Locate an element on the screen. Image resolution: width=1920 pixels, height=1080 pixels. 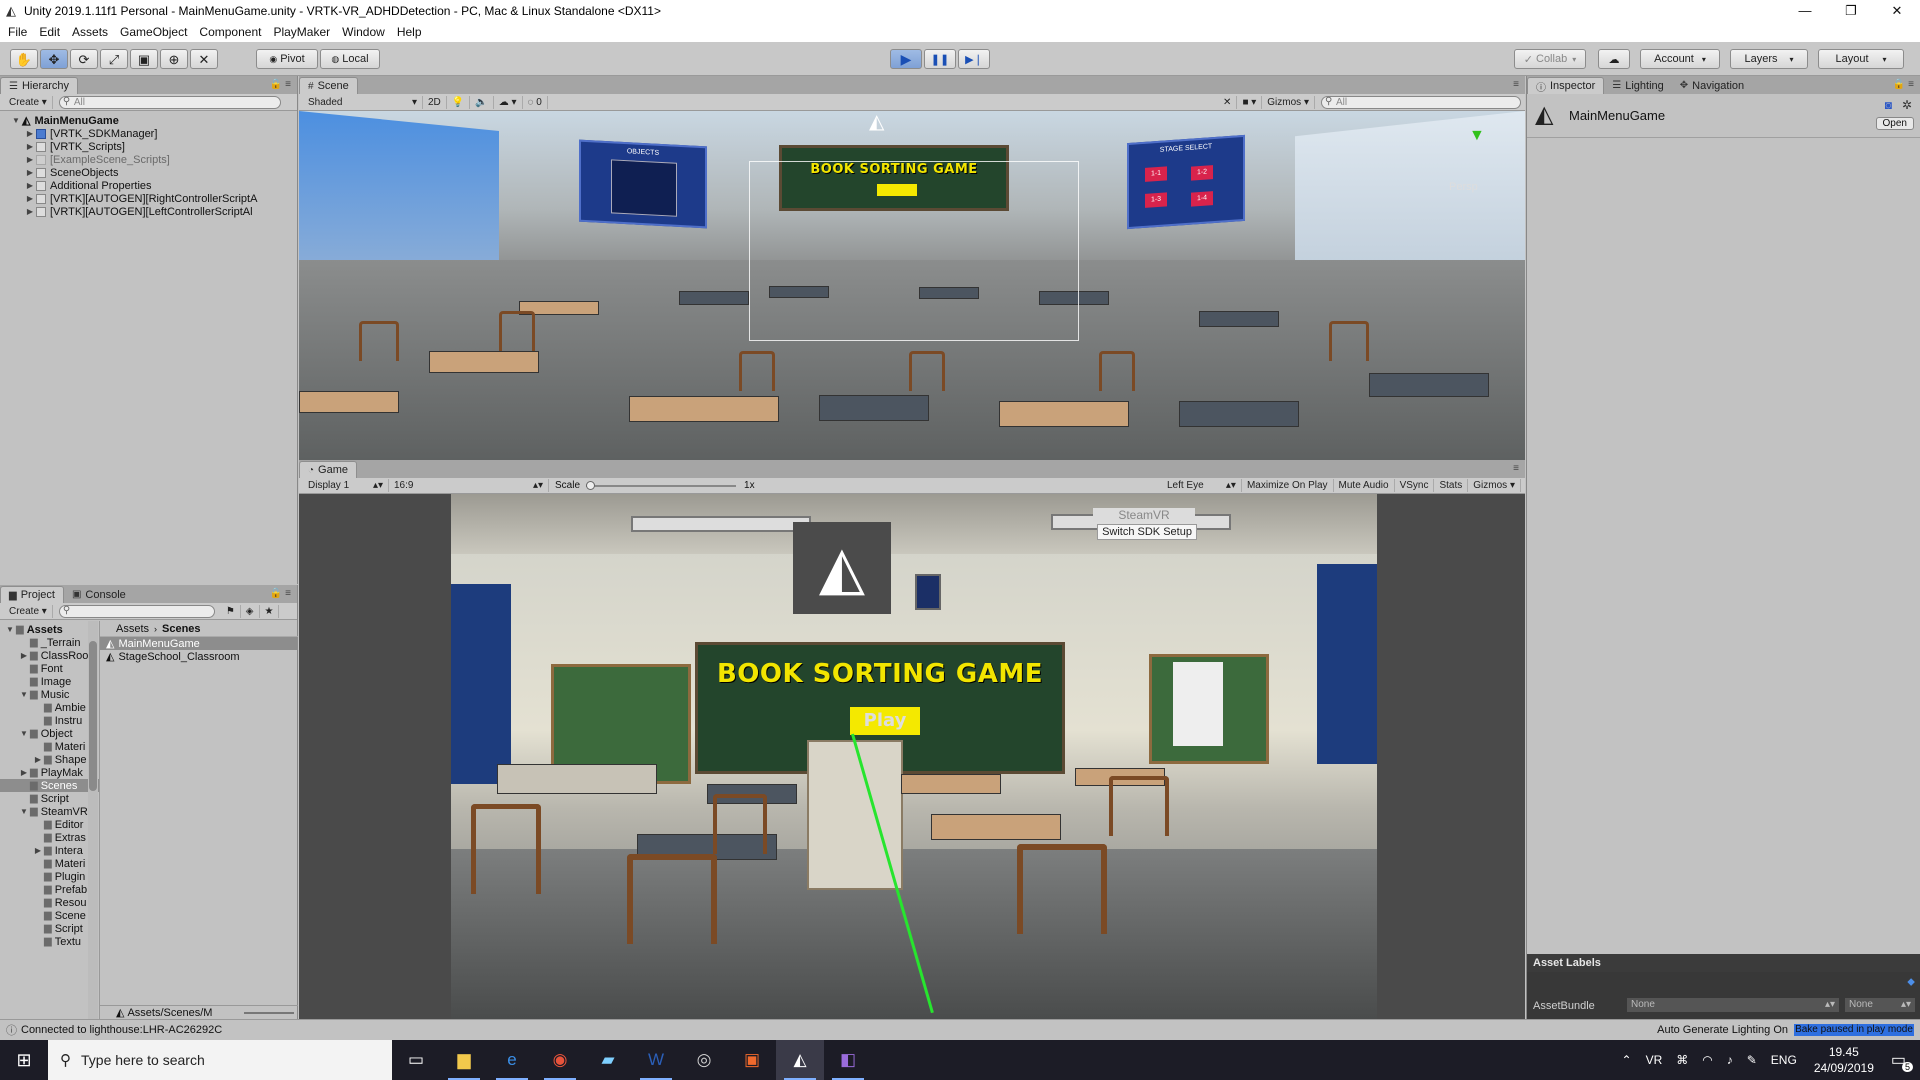
project-folder-item: ▶ ▆ Shape is located at coordinates (49, 759).